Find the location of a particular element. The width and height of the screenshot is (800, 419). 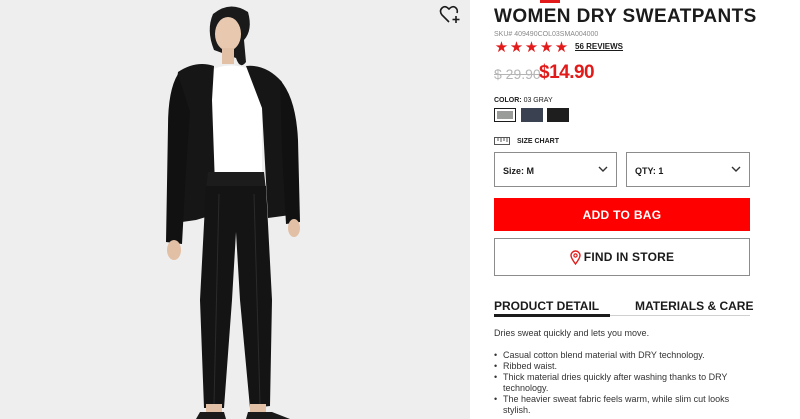

size-select-value: Size: M is located at coordinates (519, 171).